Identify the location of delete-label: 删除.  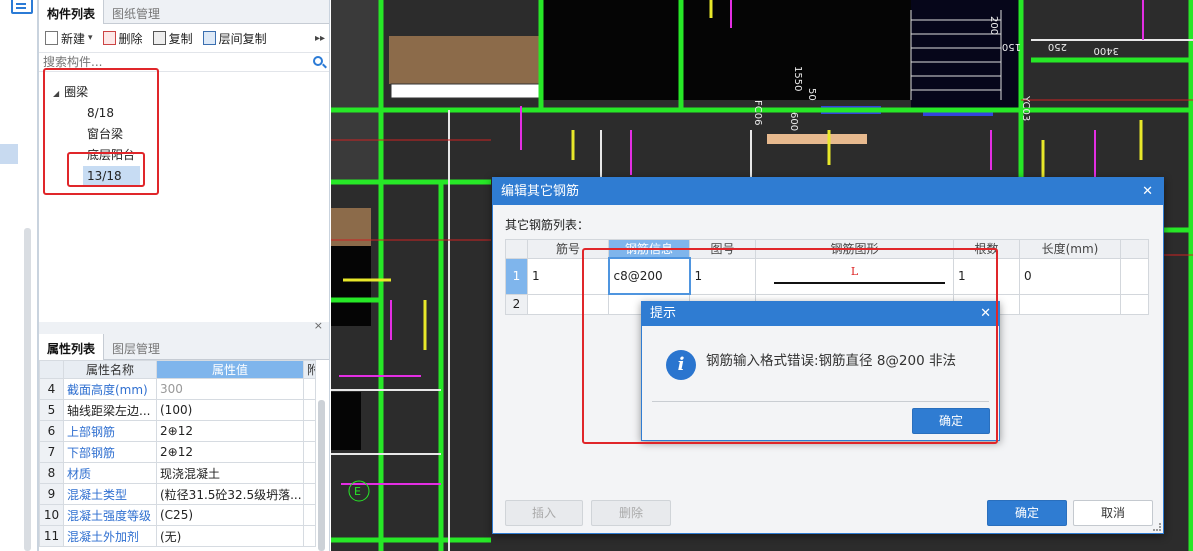
(130, 38).